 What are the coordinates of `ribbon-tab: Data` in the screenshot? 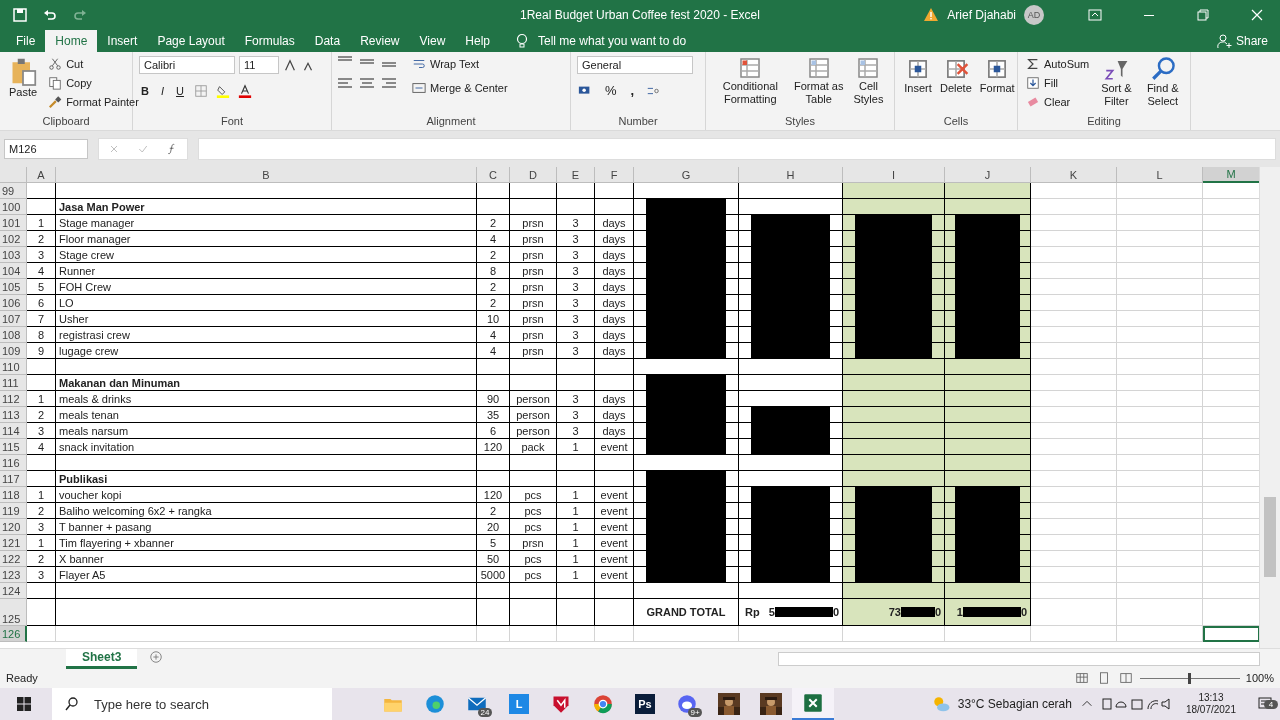 It's located at (327, 41).